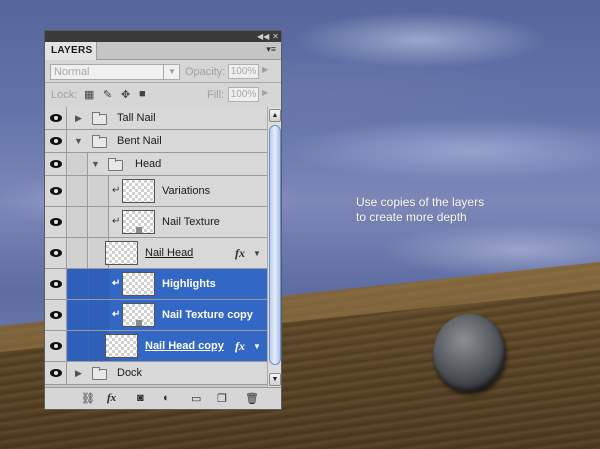 Image resolution: width=600 pixels, height=449 pixels. Describe the element at coordinates (271, 49) in the screenshot. I see `panel-menu-icon: ▾≡` at that location.